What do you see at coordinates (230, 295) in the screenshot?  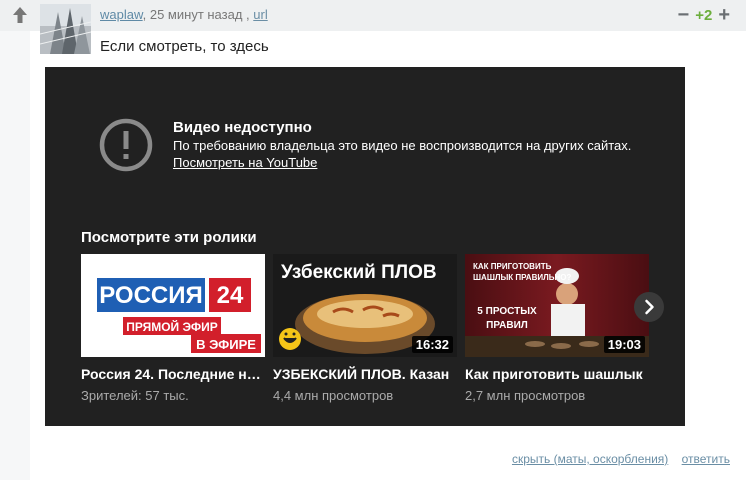 I see `thumb-text-24: 24` at bounding box center [230, 295].